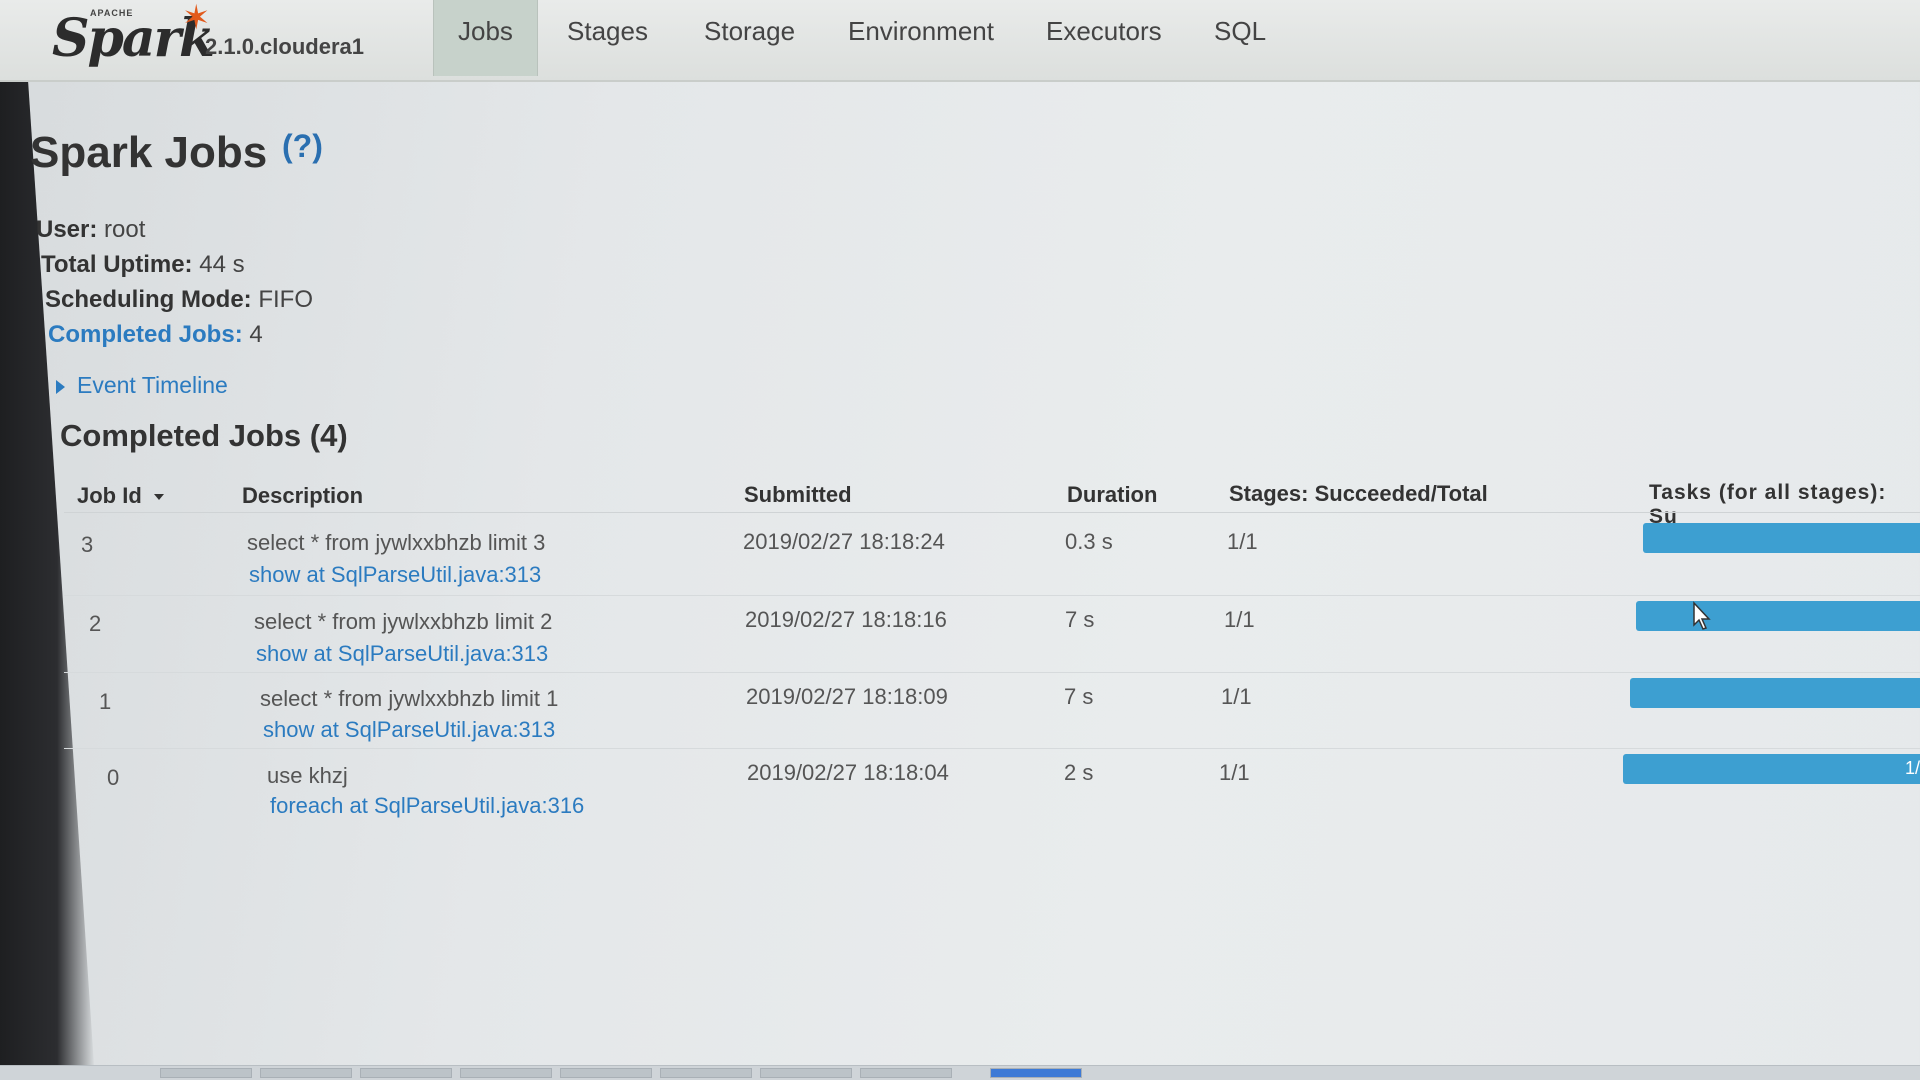  I want to click on job-id-cell: 1, so click(105, 701).